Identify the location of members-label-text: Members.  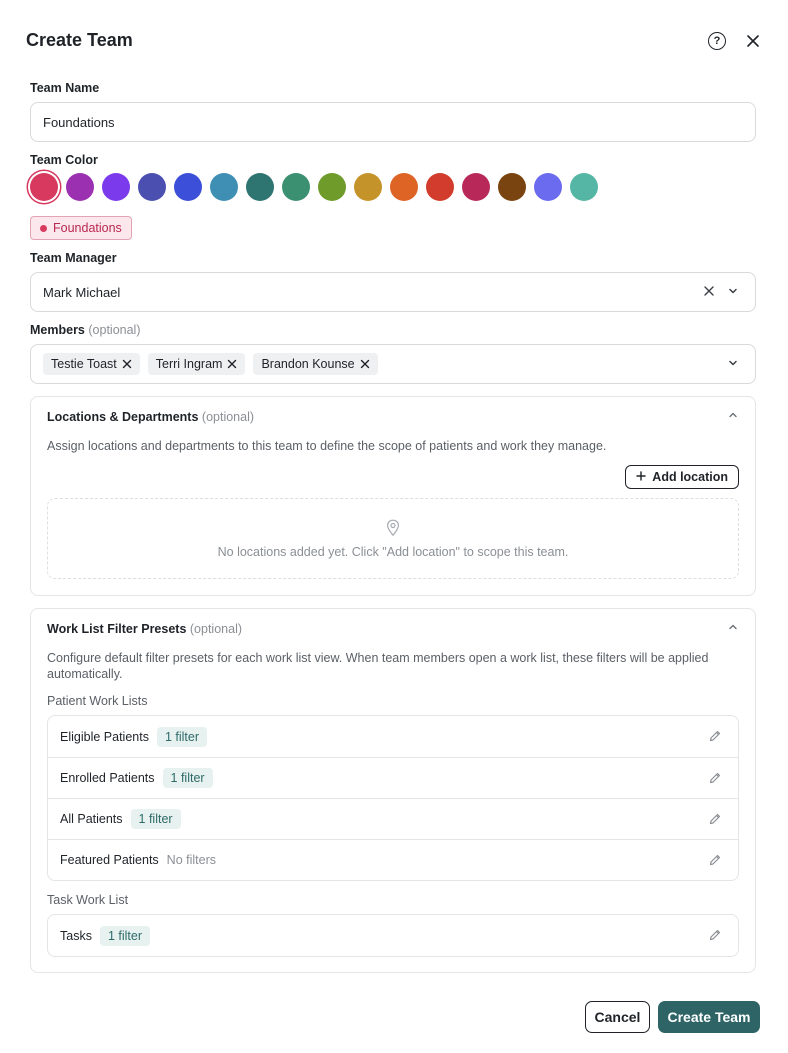
(57, 330).